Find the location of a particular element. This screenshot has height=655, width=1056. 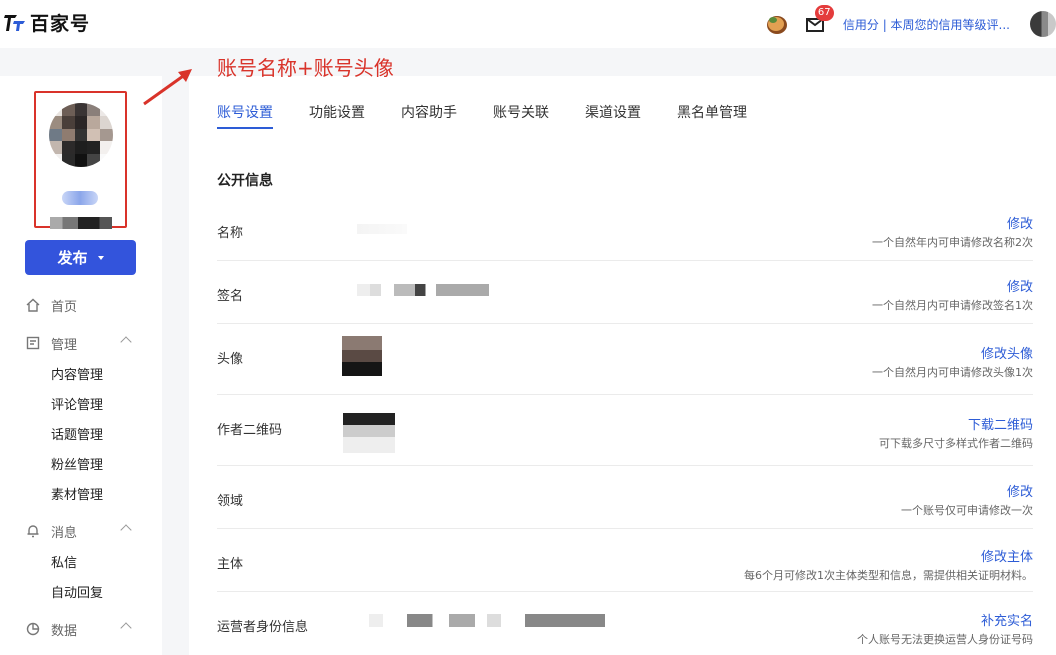

caret-down-icon is located at coordinates (100, 257).